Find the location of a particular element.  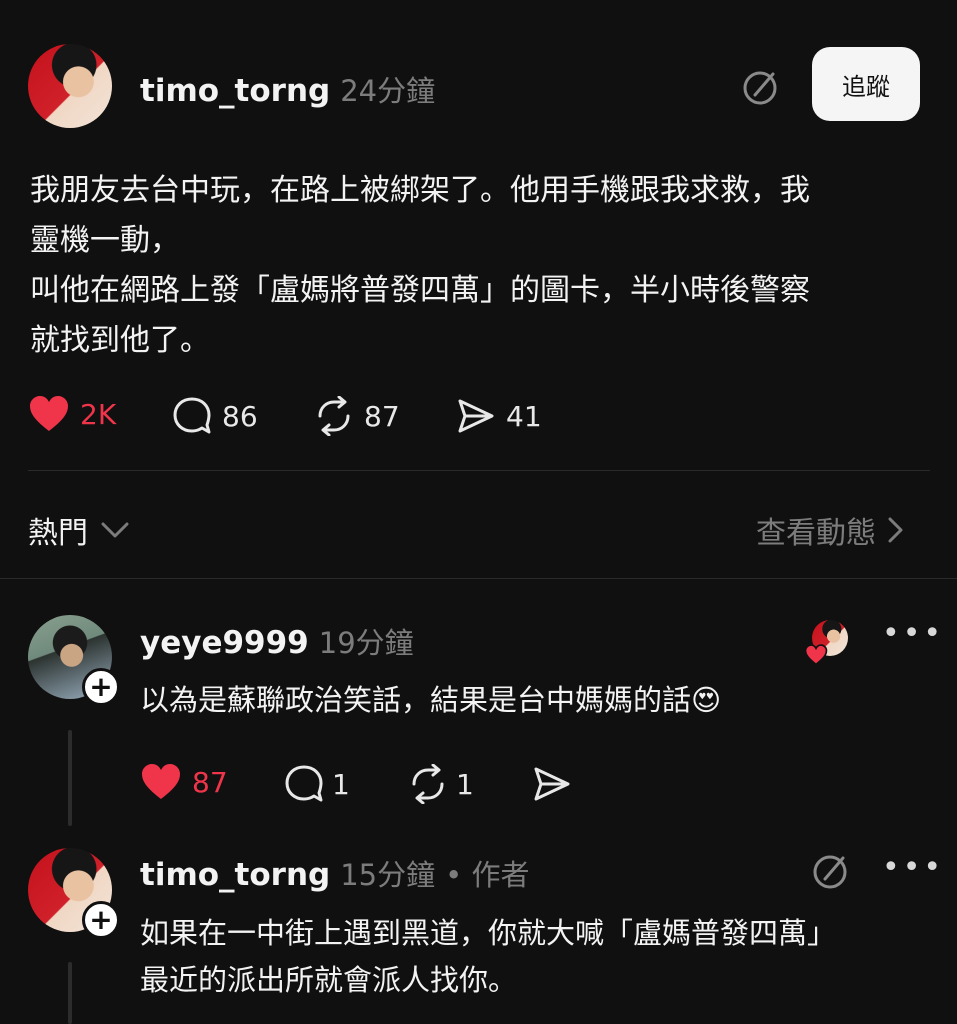

view-activity-label: 查看動態 is located at coordinates (816, 533).